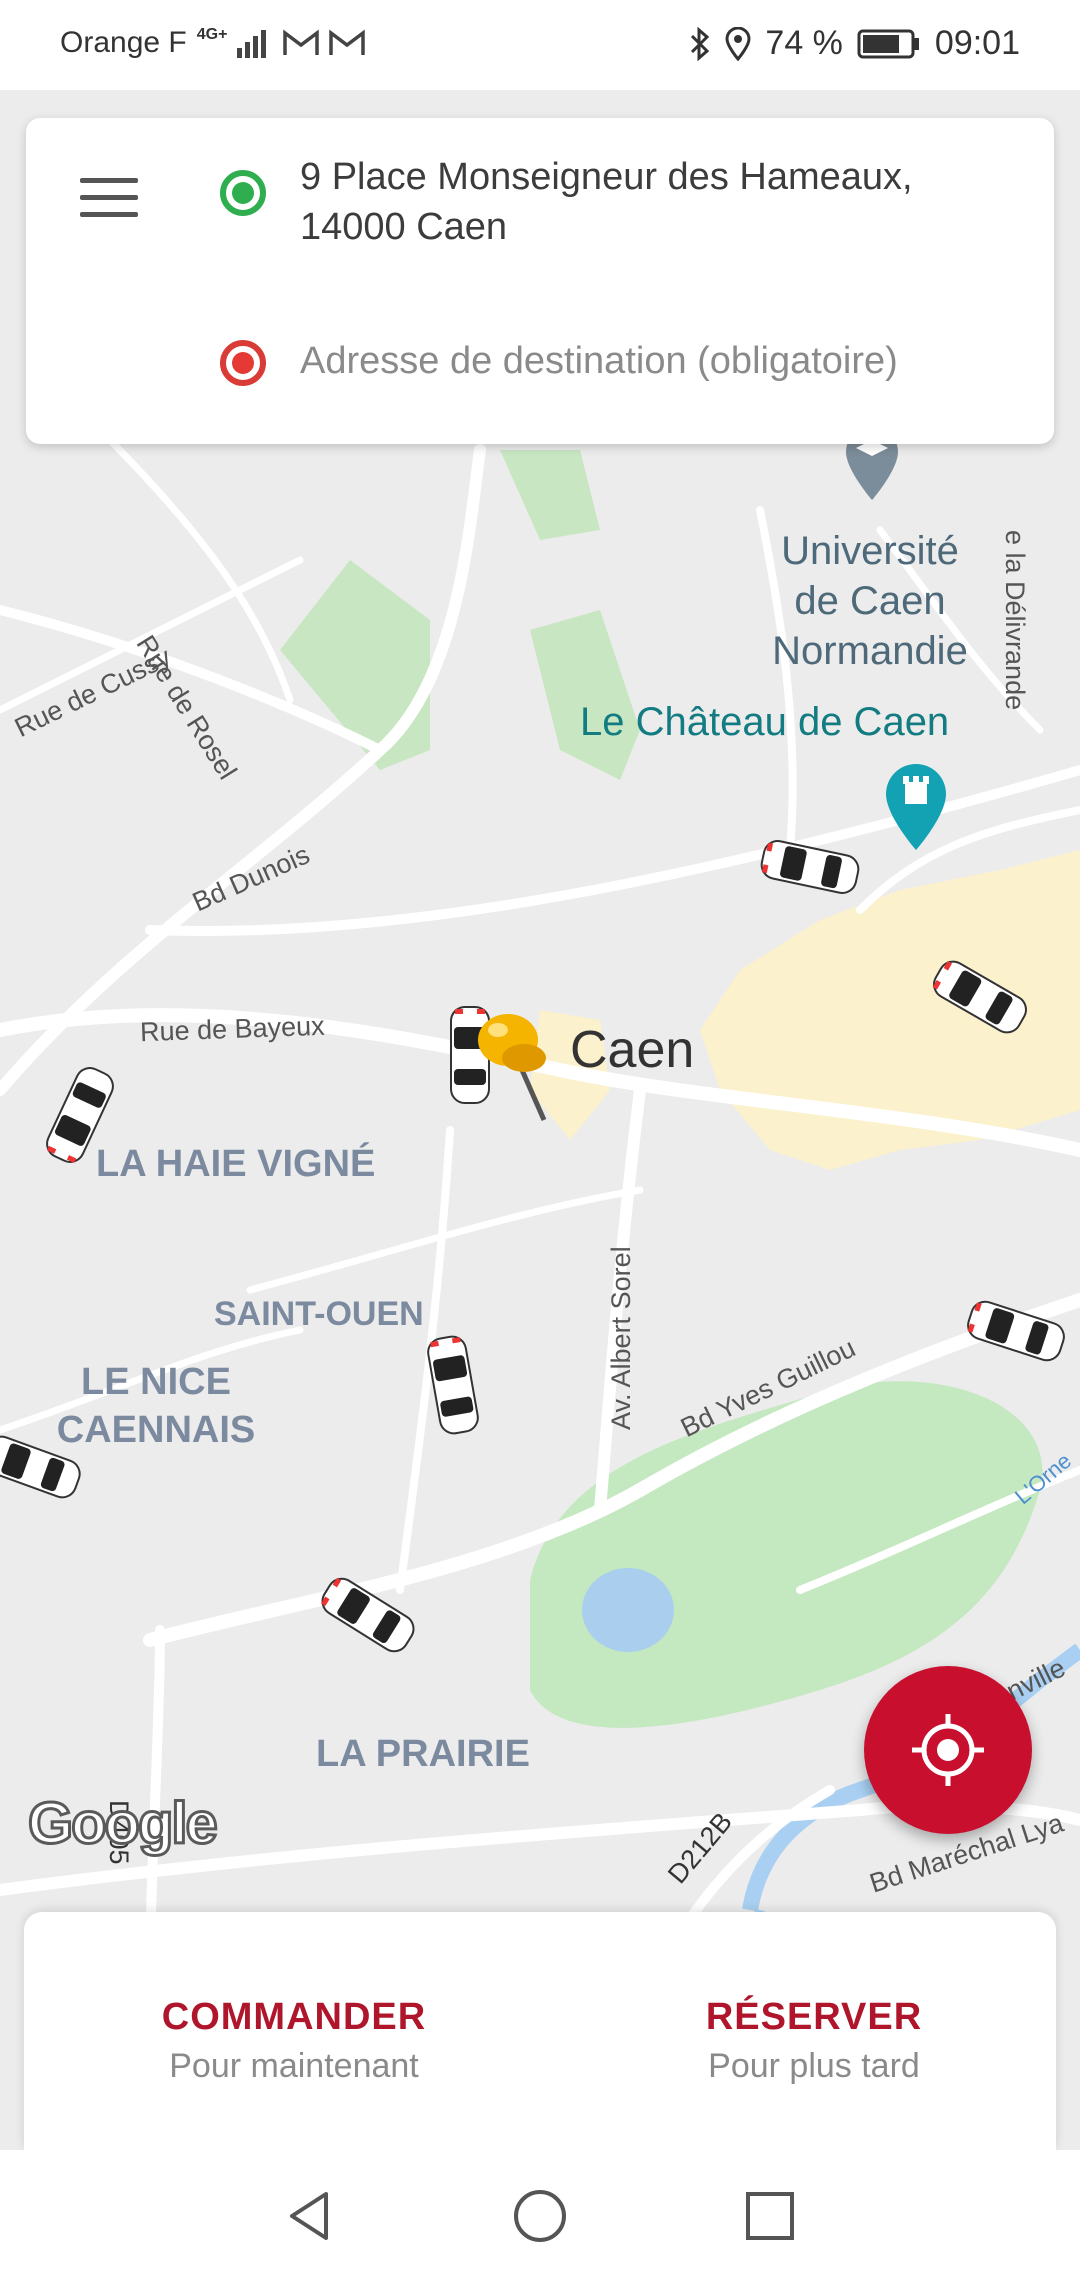  What do you see at coordinates (243, 363) in the screenshot?
I see `destination-marker-icon` at bounding box center [243, 363].